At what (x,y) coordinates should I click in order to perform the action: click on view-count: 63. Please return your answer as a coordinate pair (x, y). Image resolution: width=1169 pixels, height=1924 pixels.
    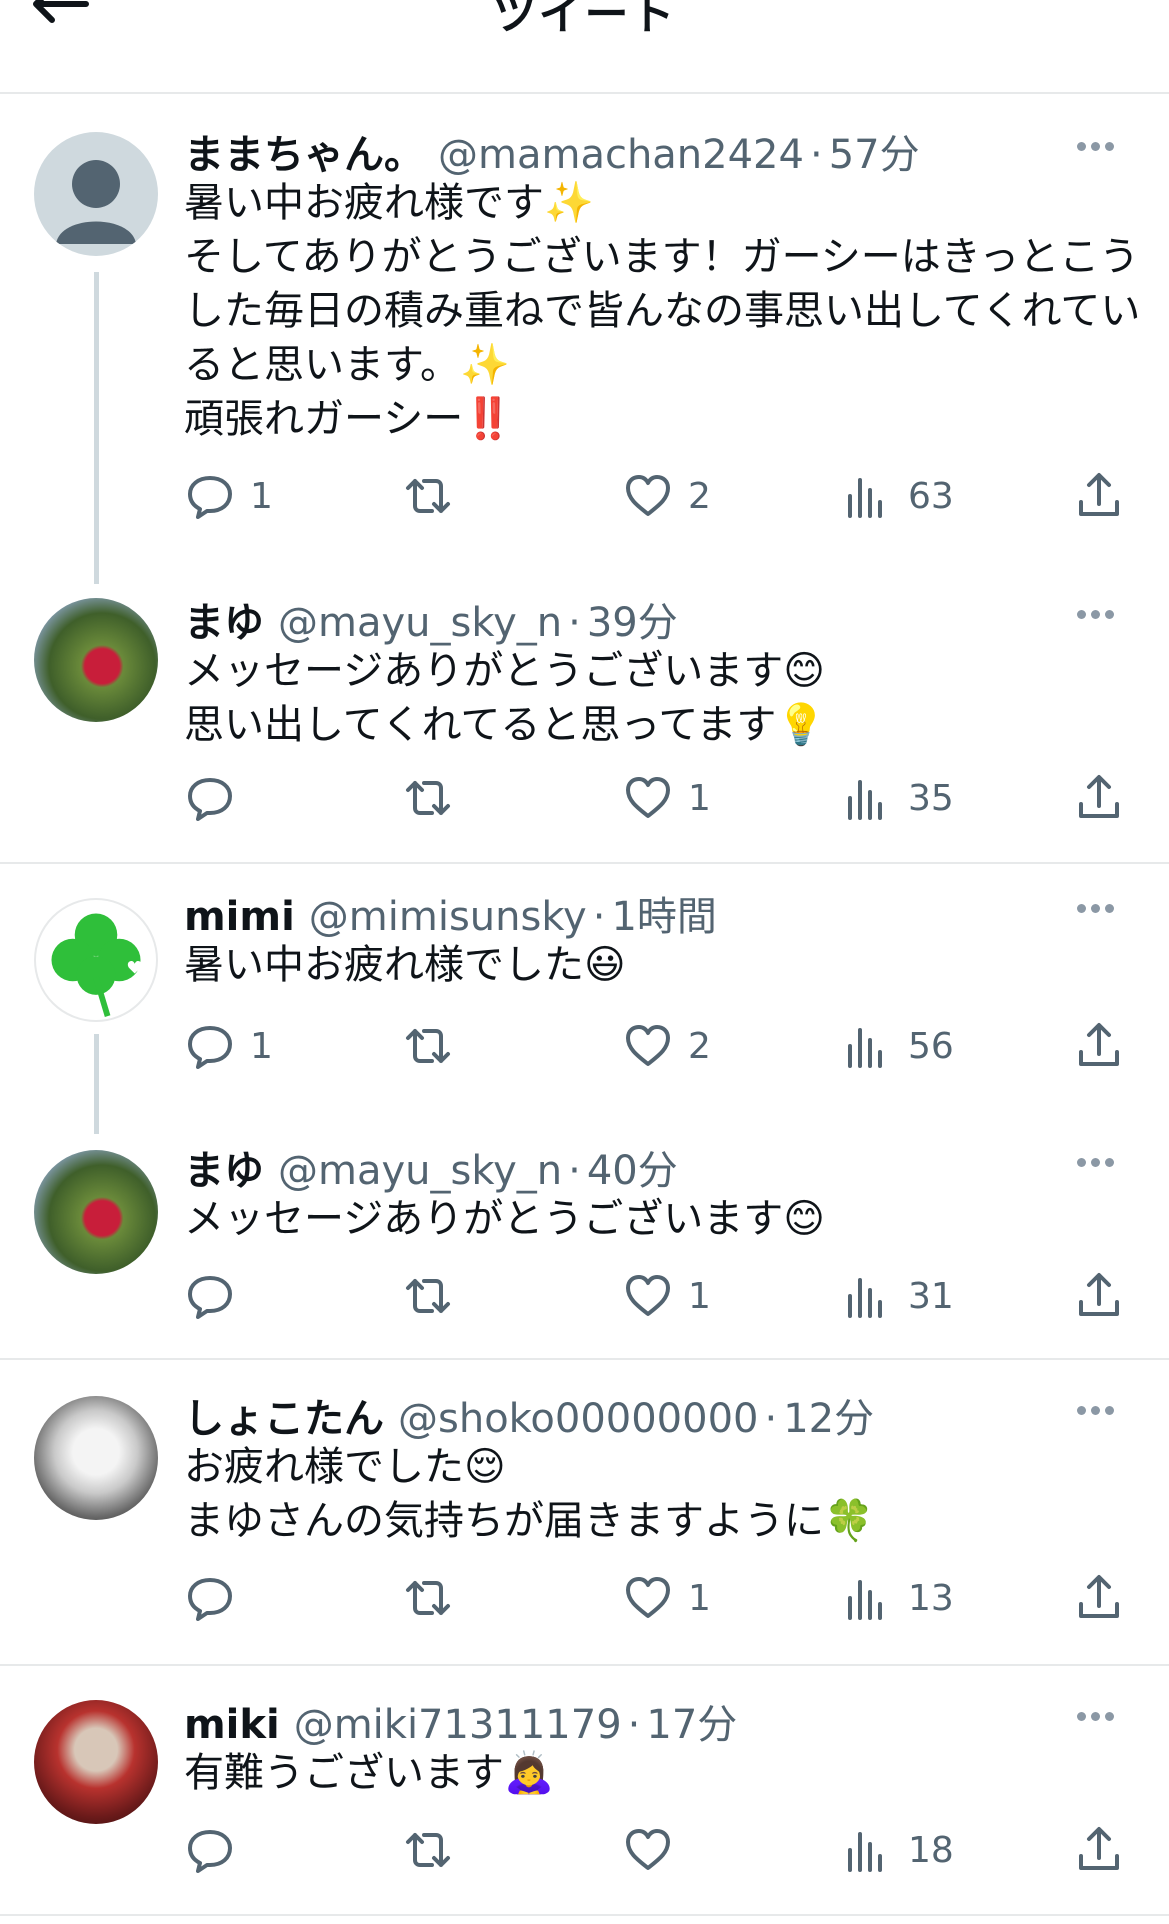
    Looking at the image, I should click on (931, 496).